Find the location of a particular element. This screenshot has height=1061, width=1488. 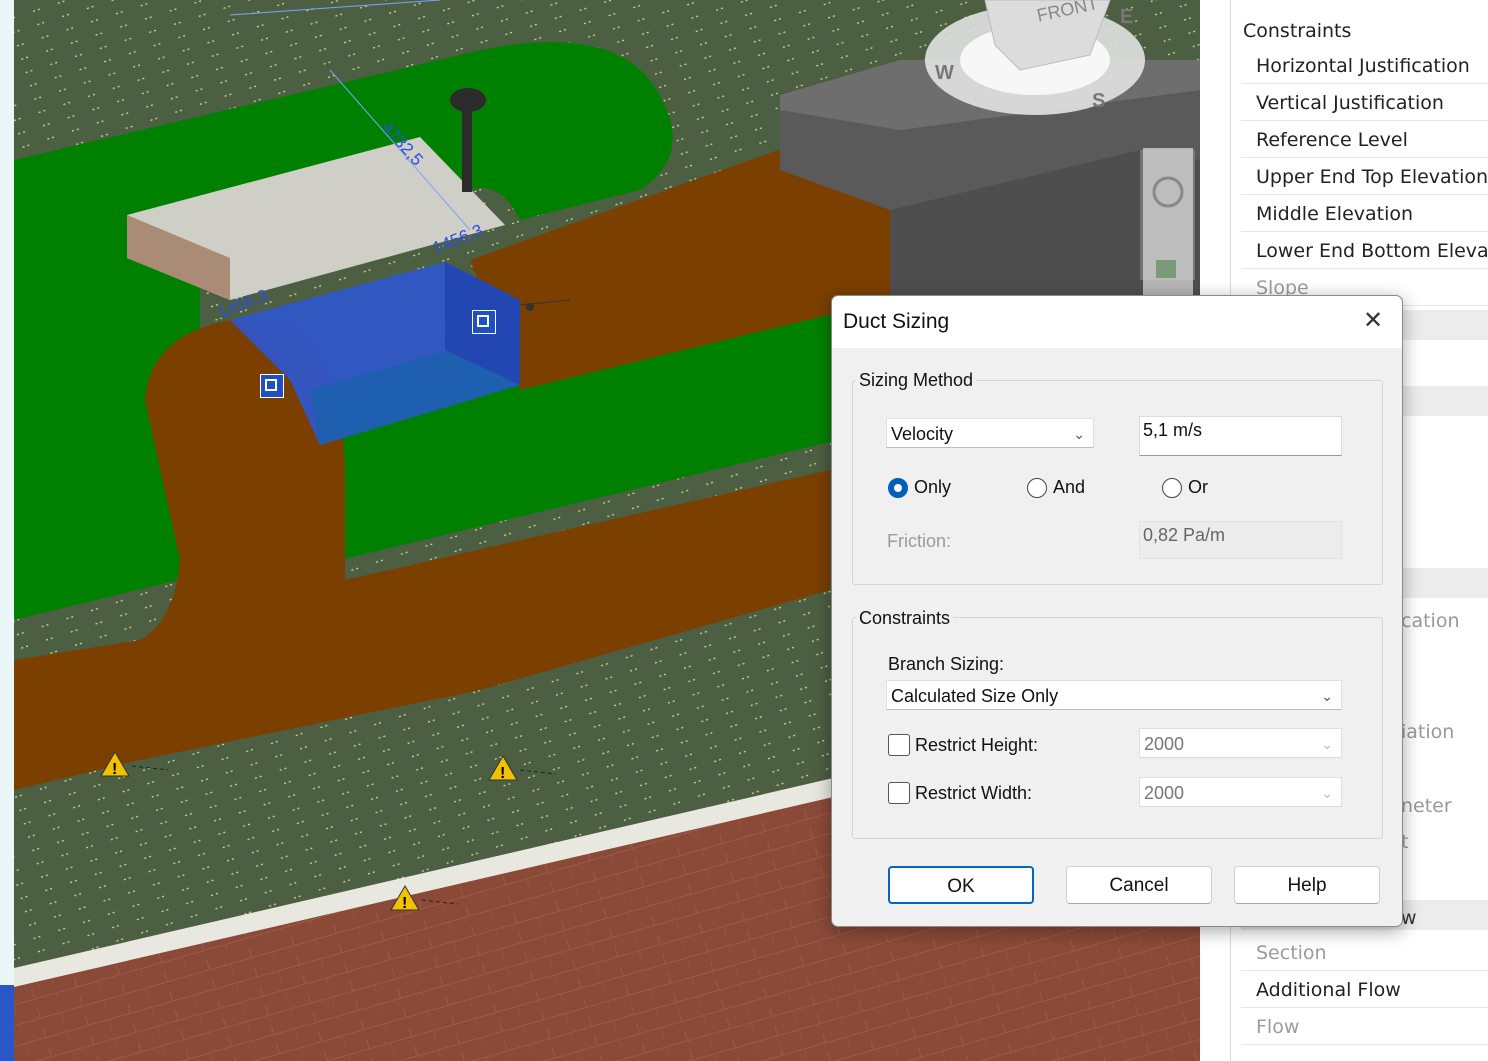

property-row-fragment: cation is located at coordinates (1430, 621).